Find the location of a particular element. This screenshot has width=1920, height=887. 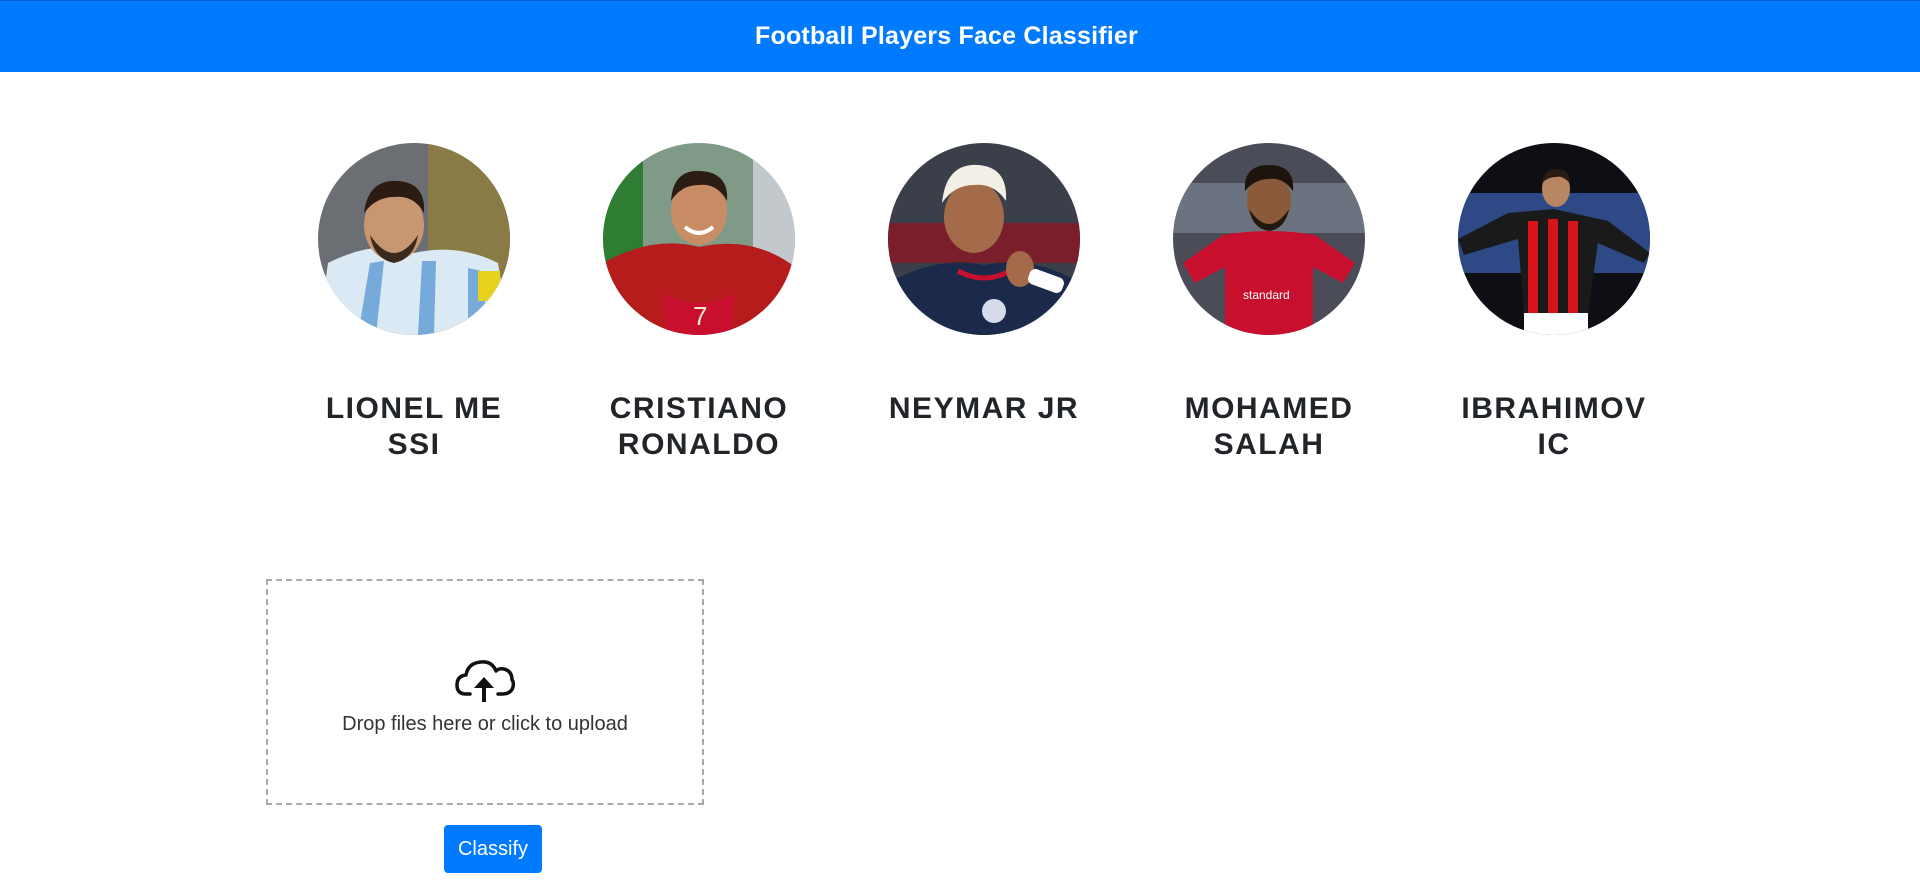

player-card-ibrahimovic: IBRAHIMOVIC is located at coordinates (1554, 303).